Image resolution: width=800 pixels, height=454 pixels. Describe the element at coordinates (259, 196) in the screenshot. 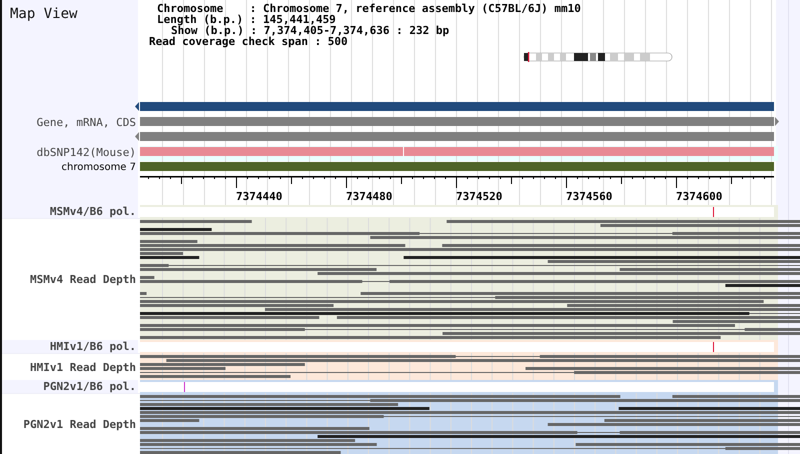

I see `ruler-label: 7374440` at that location.